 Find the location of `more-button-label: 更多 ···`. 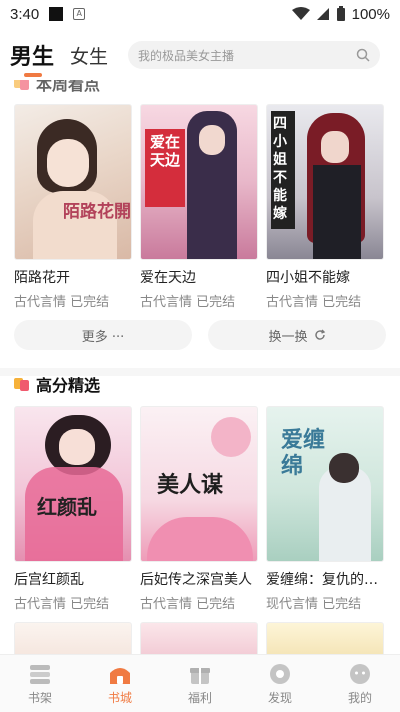

more-button-label: 更多 ··· is located at coordinates (103, 337).